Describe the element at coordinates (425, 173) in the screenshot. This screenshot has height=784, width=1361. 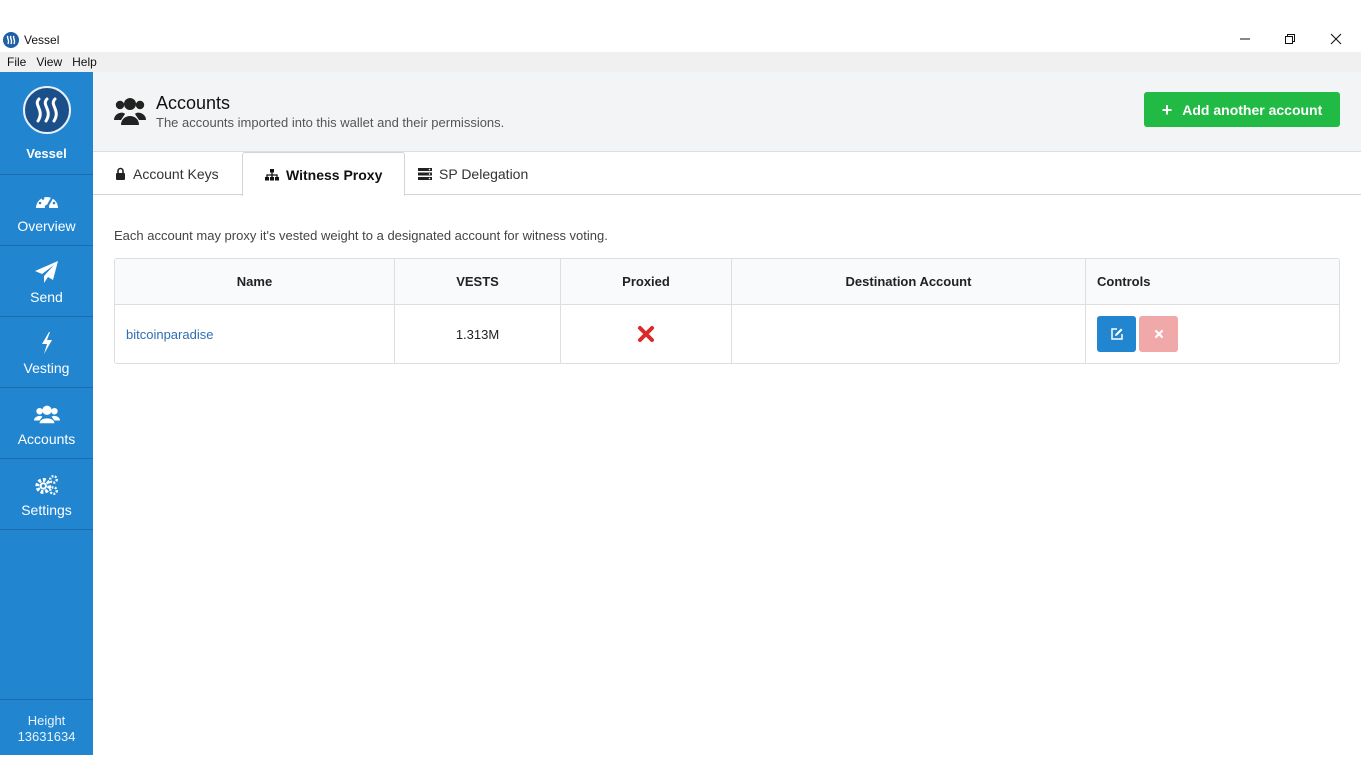
I see `server-icon` at that location.